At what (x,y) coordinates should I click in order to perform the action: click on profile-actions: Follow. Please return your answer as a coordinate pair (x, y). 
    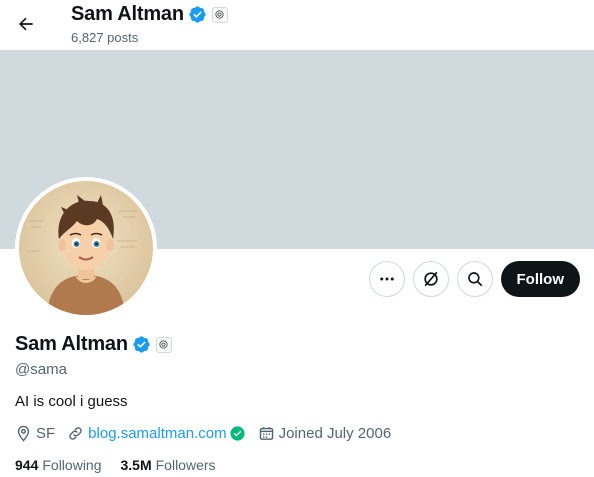
    Looking at the image, I should click on (470, 279).